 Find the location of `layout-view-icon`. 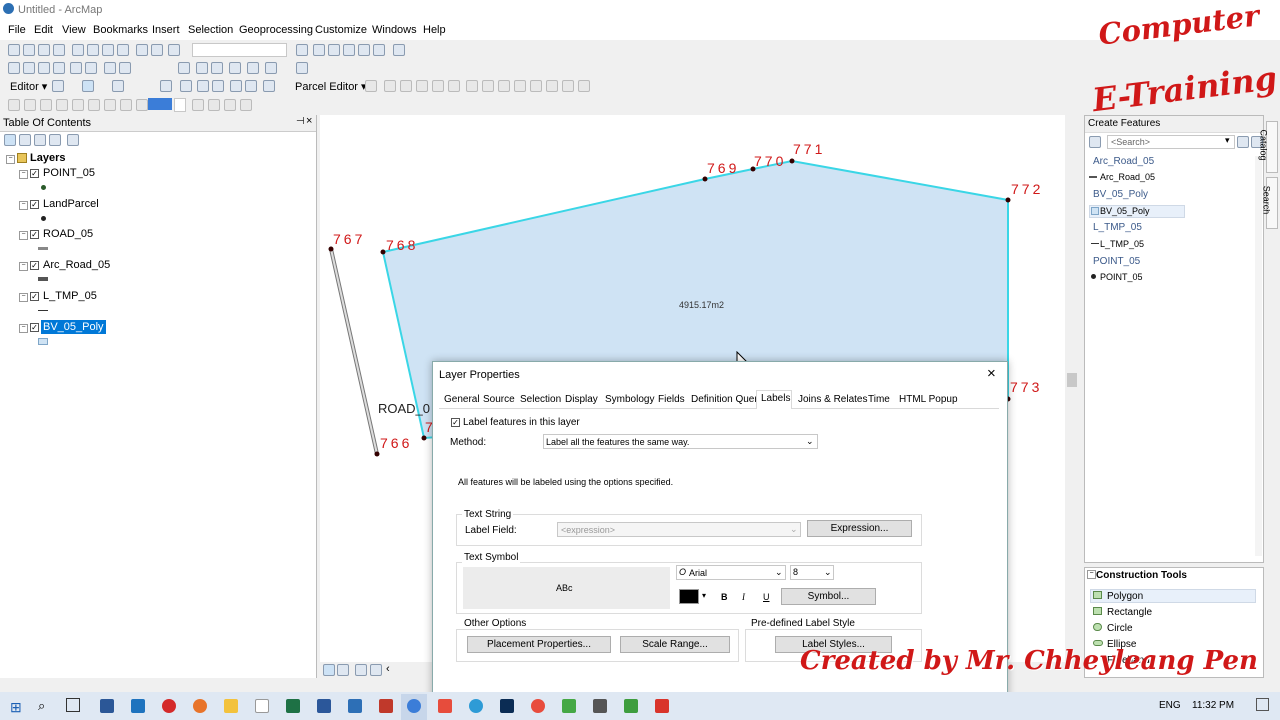

layout-view-icon is located at coordinates (343, 670).